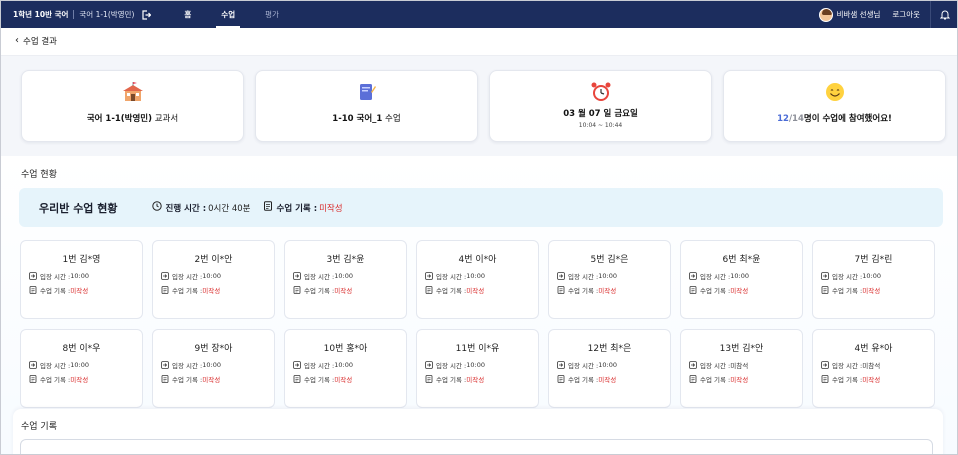 This screenshot has width=958, height=455. Describe the element at coordinates (41, 14) in the screenshot. I see `class-name: 1학년 10반 국어` at that location.